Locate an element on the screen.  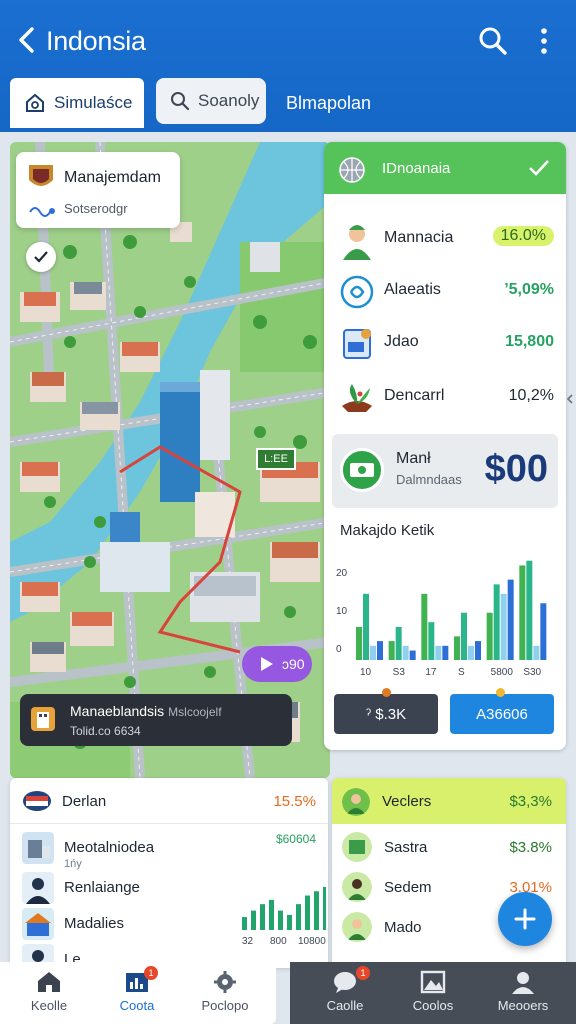
notification-badge: 1 is located at coordinates (363, 973).